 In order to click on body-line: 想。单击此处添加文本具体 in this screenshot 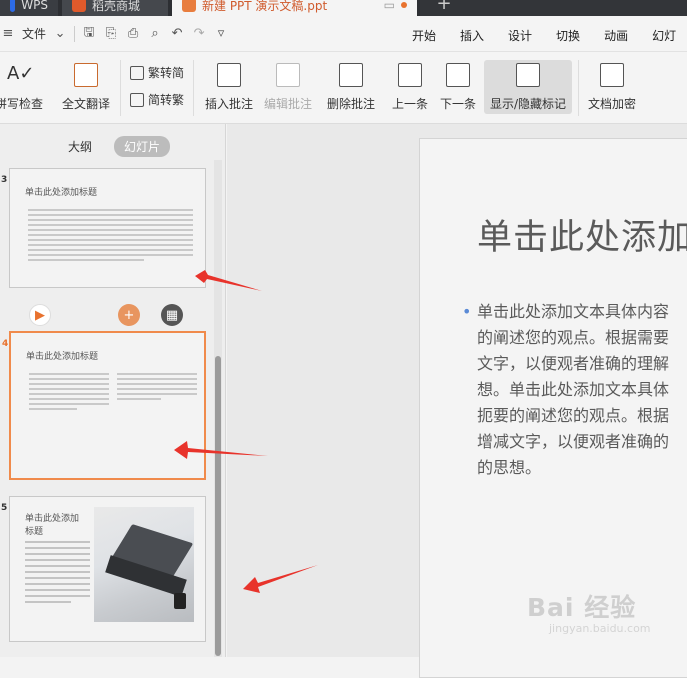, I will do `click(573, 389)`.